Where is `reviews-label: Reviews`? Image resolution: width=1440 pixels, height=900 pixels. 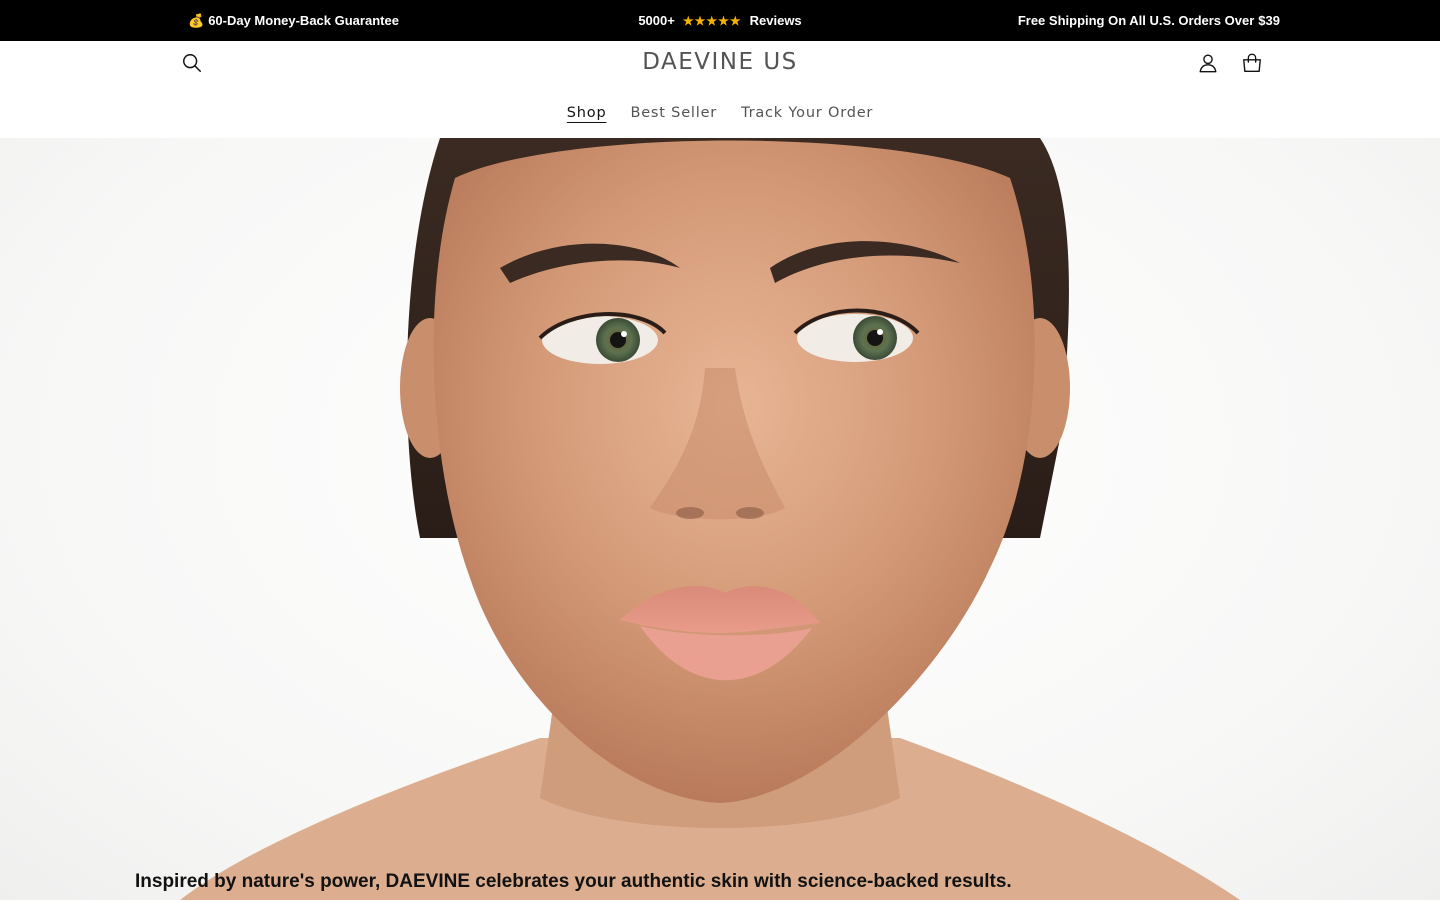 reviews-label: Reviews is located at coordinates (775, 20).